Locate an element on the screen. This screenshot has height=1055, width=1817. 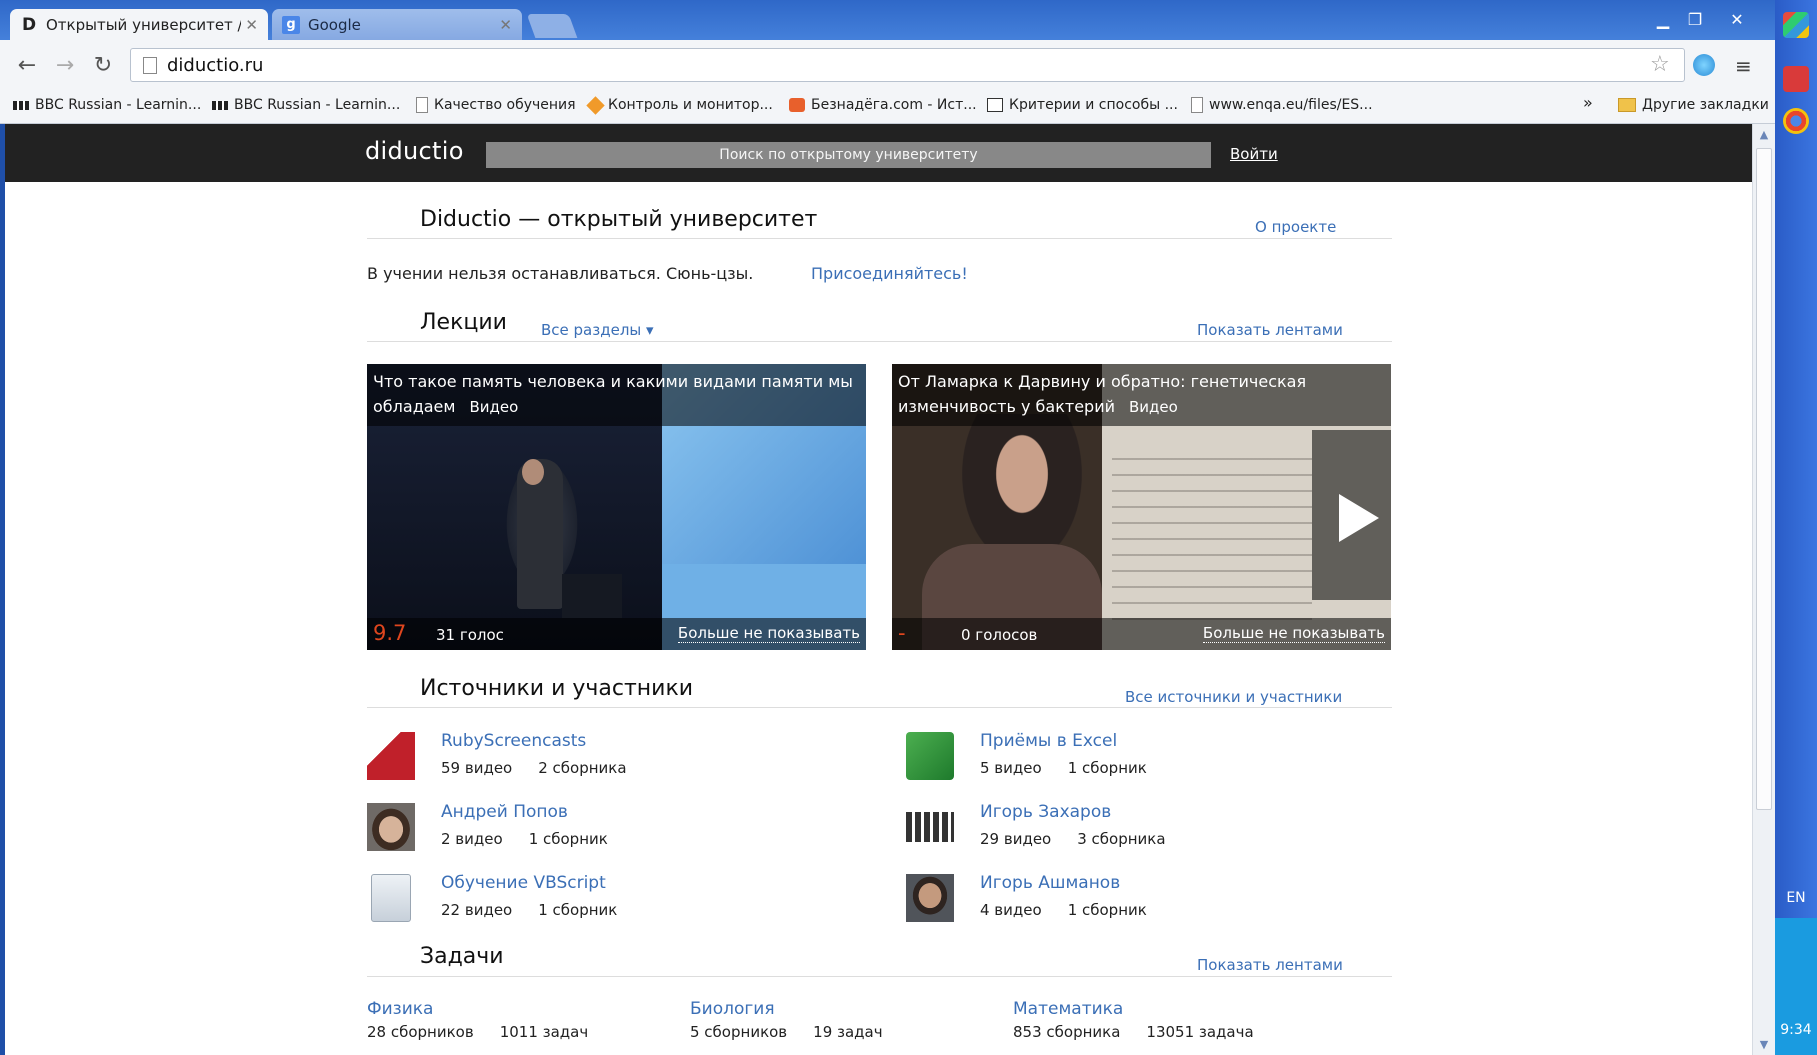
minimize-icon: ▁ is located at coordinates (1663, 19).